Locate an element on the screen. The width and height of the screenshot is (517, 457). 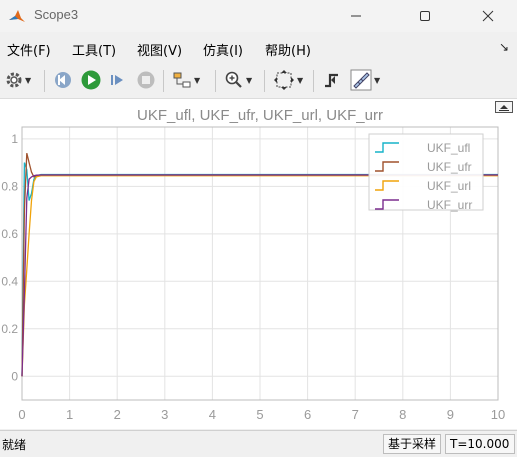
close-button is located at coordinates (488, 16).